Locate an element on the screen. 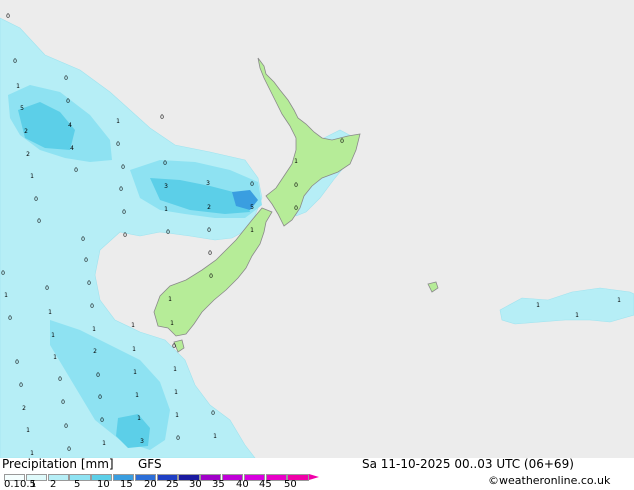 This screenshot has height=490, width=634. color-scale-tick: 45 is located at coordinates (265, 484).